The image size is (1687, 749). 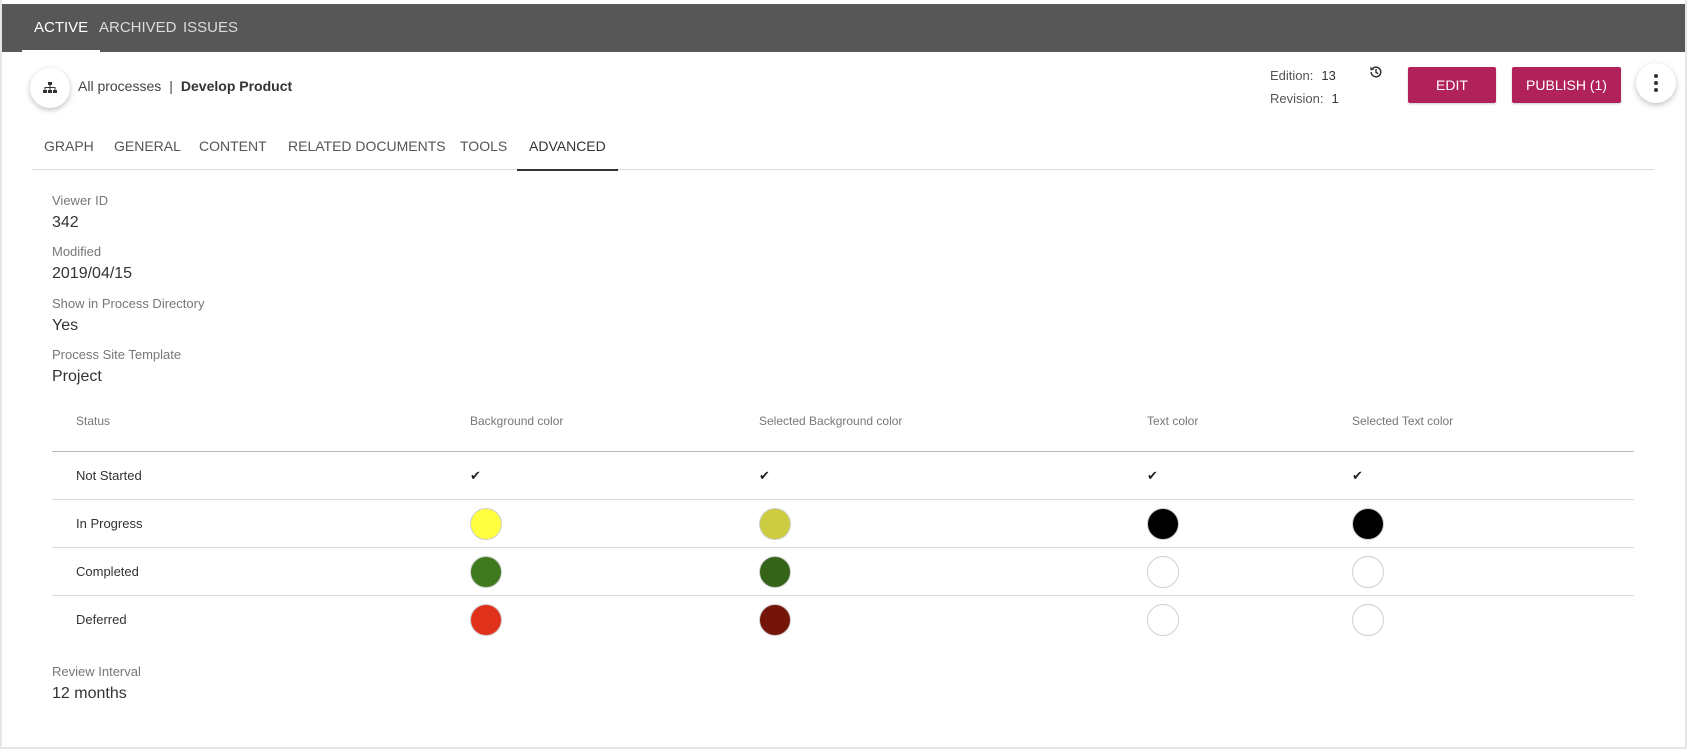 What do you see at coordinates (65, 222) in the screenshot?
I see `field-value: 342` at bounding box center [65, 222].